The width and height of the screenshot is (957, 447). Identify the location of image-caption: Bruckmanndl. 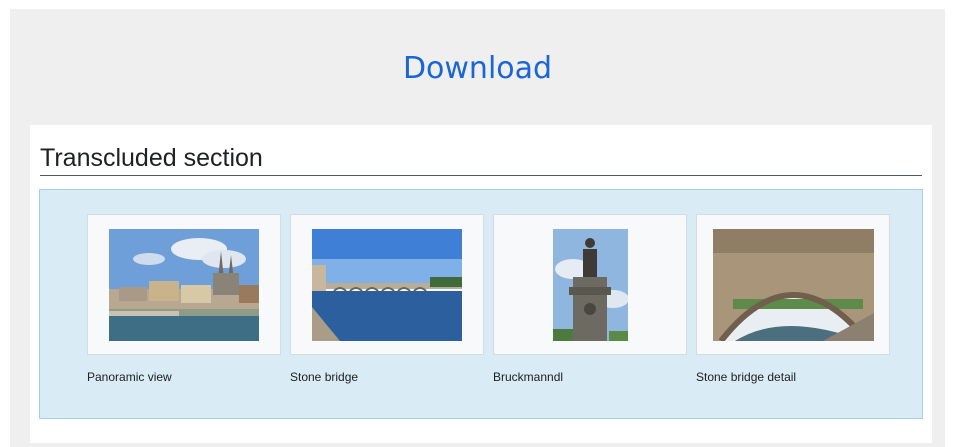
(528, 377).